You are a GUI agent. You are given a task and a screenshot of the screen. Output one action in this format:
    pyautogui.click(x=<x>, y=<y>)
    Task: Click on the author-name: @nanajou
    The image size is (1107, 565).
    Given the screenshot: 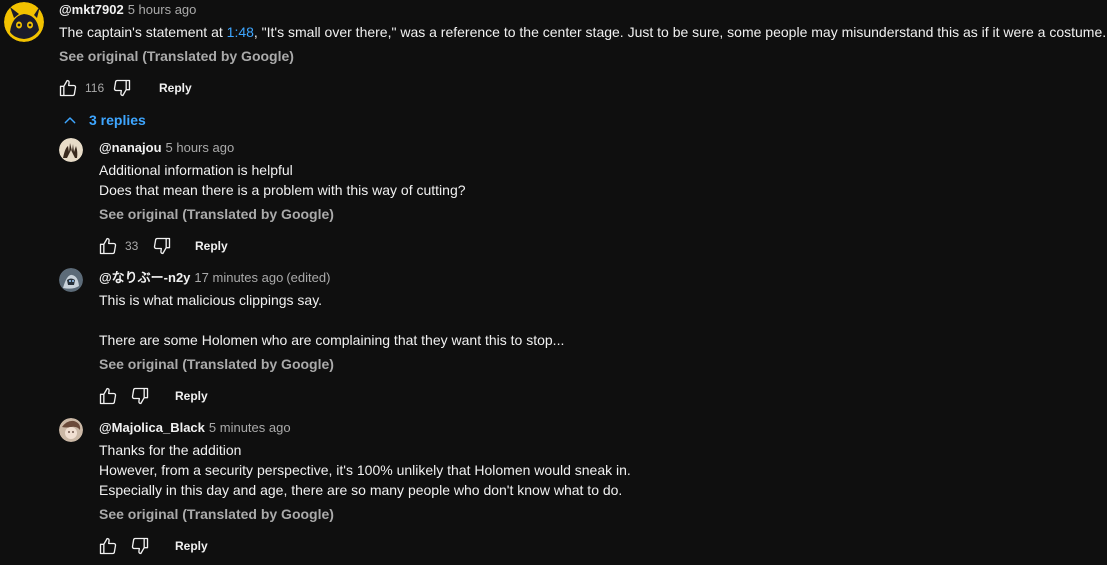 What is the action you would take?
    pyautogui.click(x=130, y=147)
    